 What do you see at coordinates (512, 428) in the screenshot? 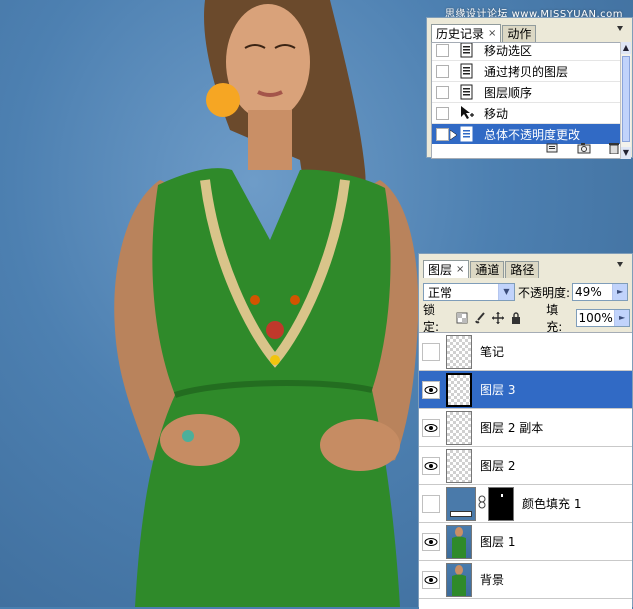
I see `layer-name: 图层 2 副本` at bounding box center [512, 428].